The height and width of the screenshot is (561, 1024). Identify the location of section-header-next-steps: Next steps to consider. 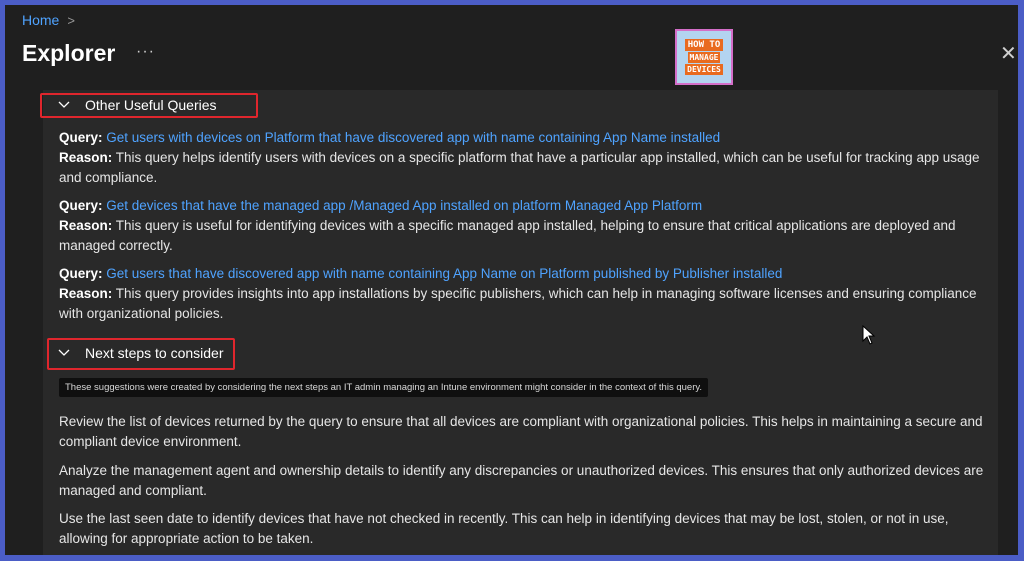
(140, 353).